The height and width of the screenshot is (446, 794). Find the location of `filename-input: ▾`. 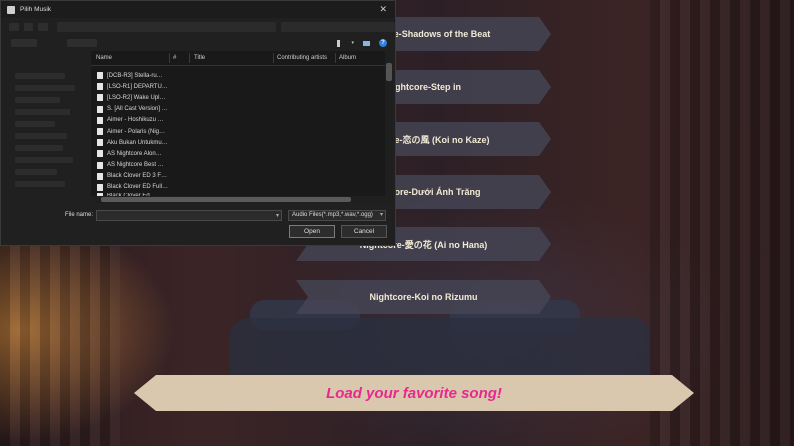

filename-input: ▾ is located at coordinates (189, 215).